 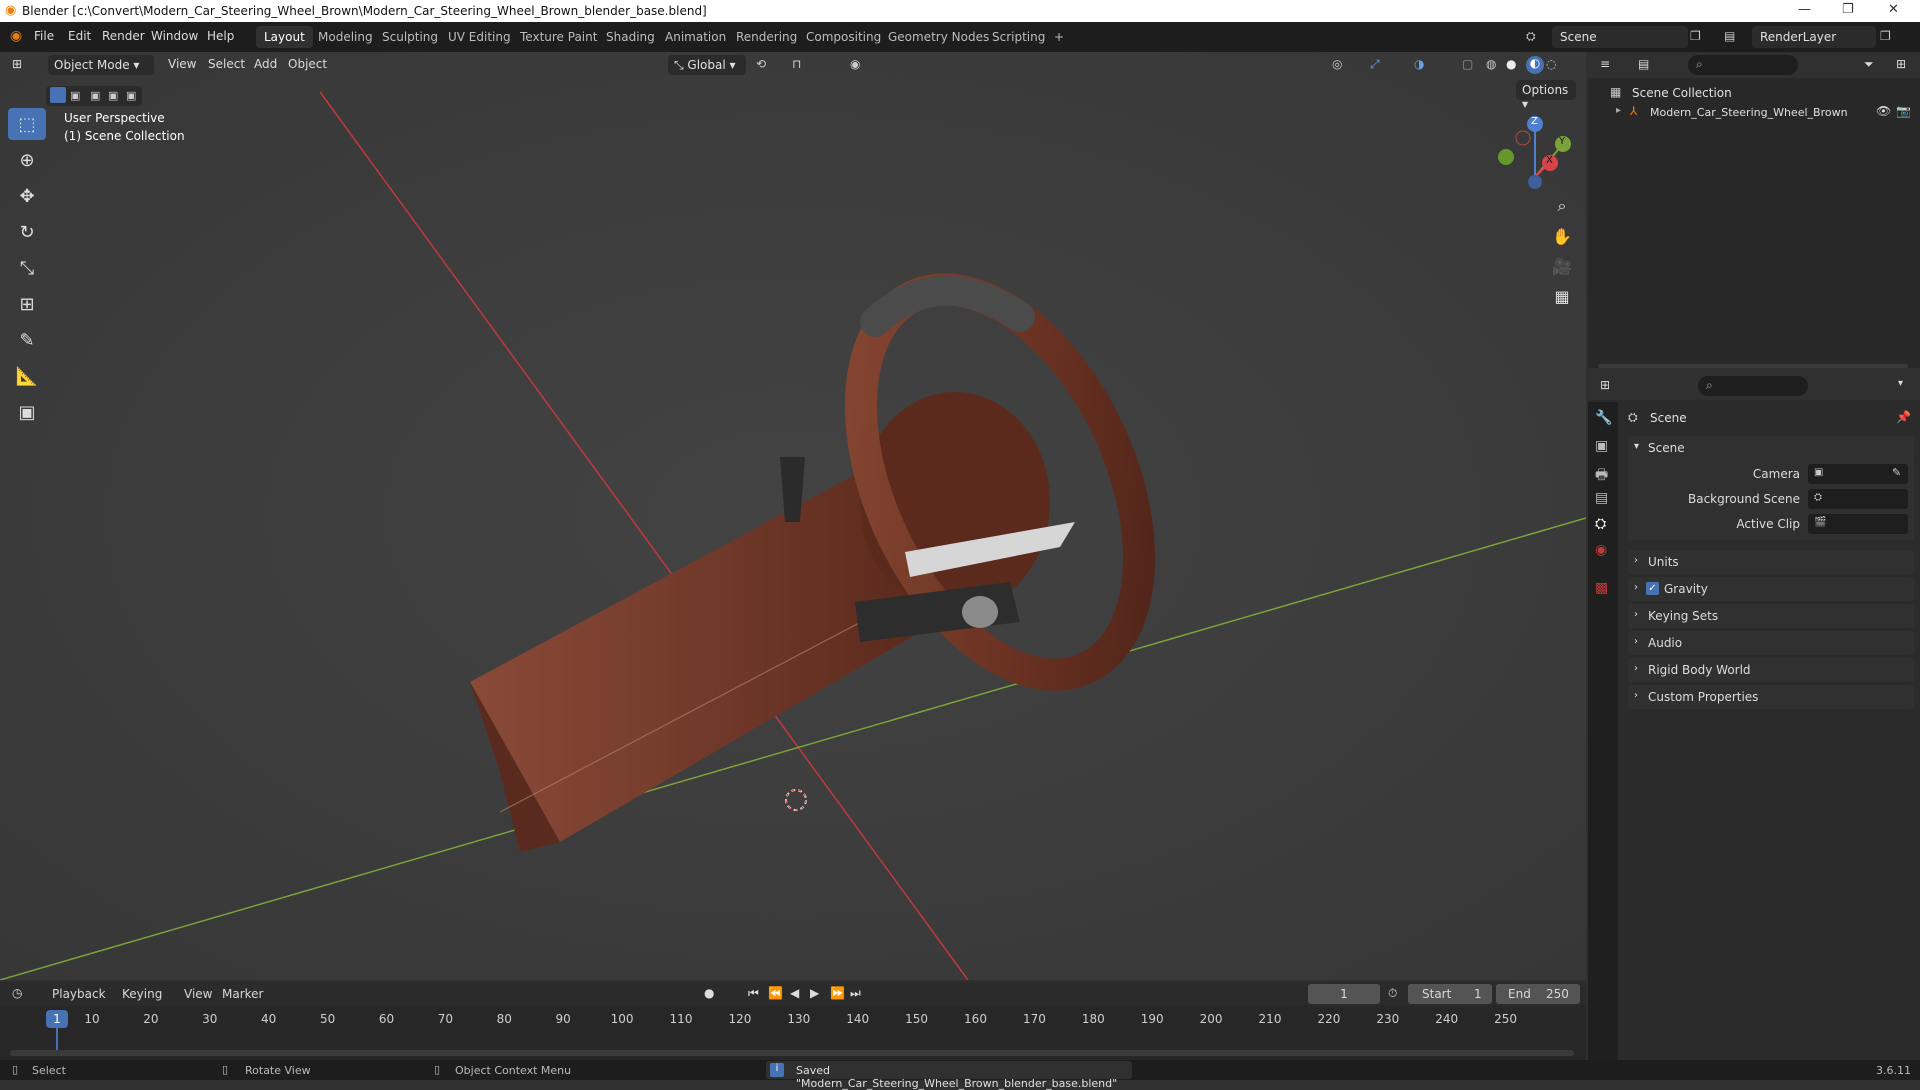 What do you see at coordinates (101, 65) in the screenshot?
I see `mode-selector: Object Mode ▾` at bounding box center [101, 65].